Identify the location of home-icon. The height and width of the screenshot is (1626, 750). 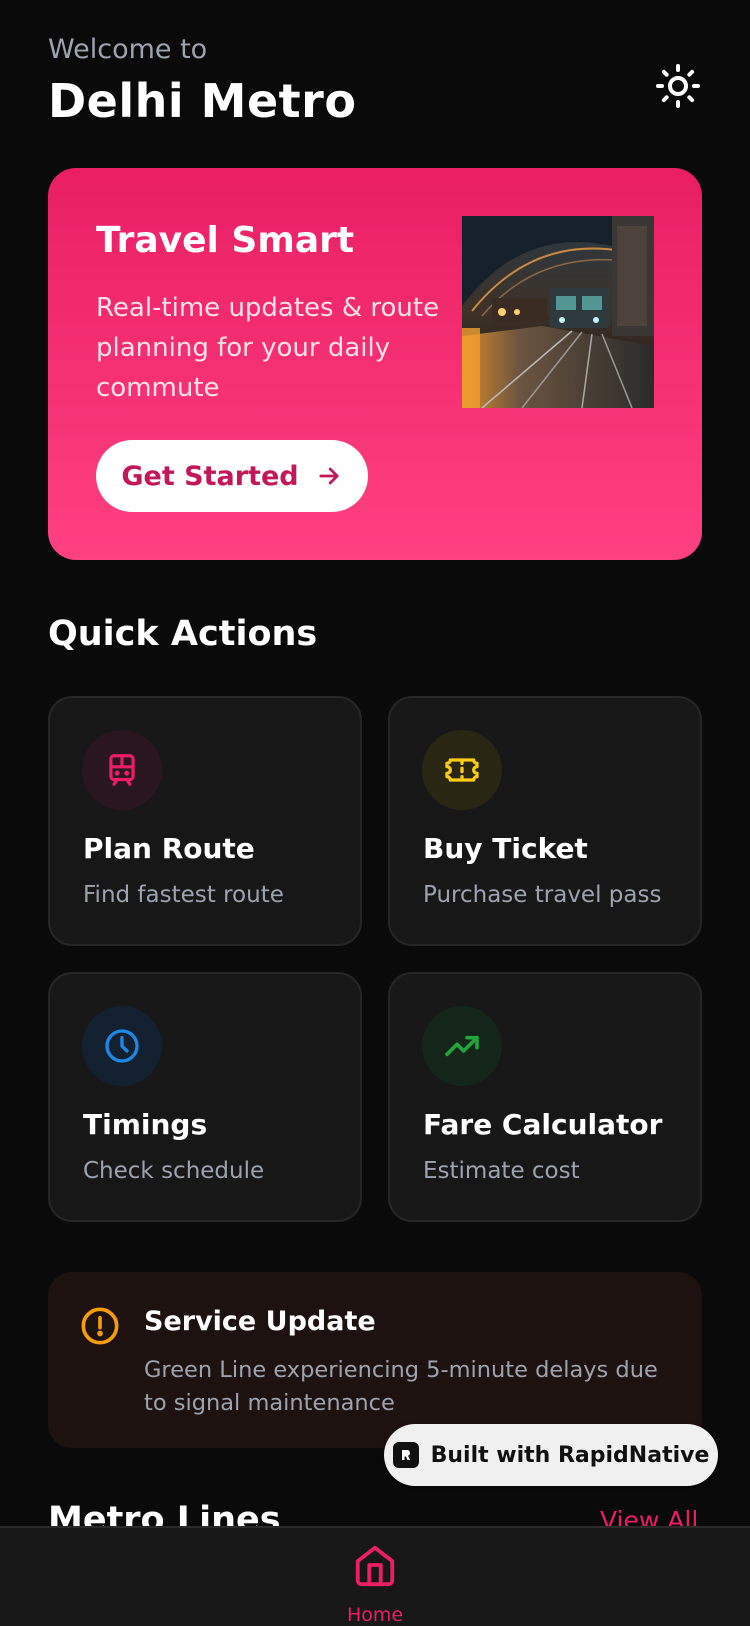
(375, 1566).